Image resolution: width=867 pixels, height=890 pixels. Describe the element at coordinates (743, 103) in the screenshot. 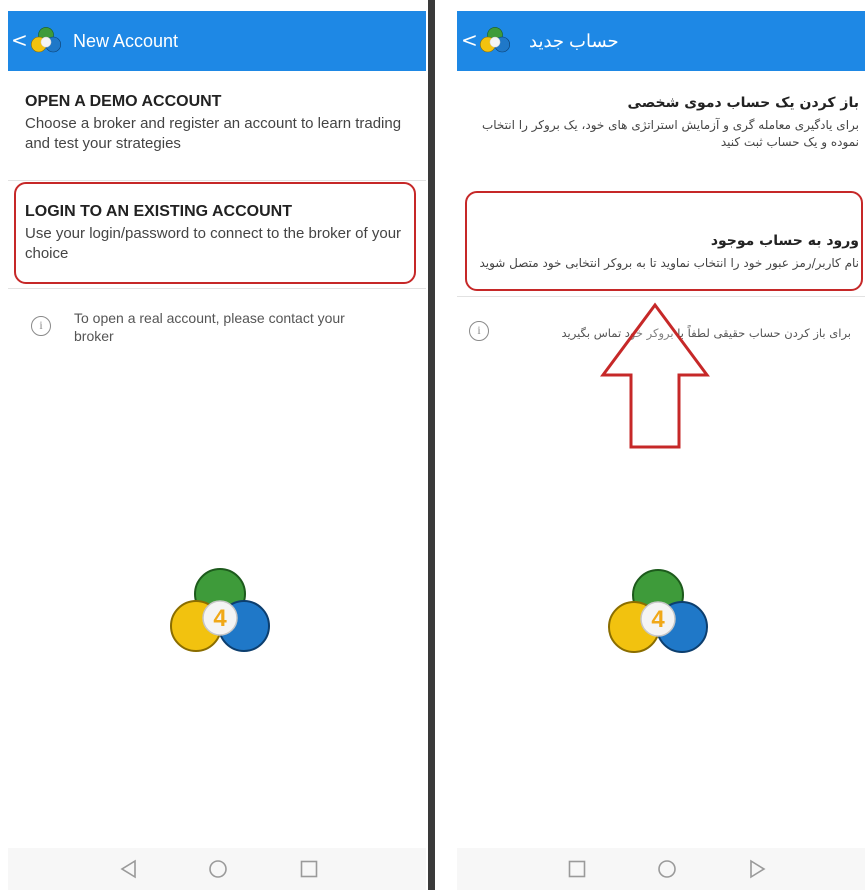

I see `option-title: باز کردن یک حساب دموی شخصی` at that location.